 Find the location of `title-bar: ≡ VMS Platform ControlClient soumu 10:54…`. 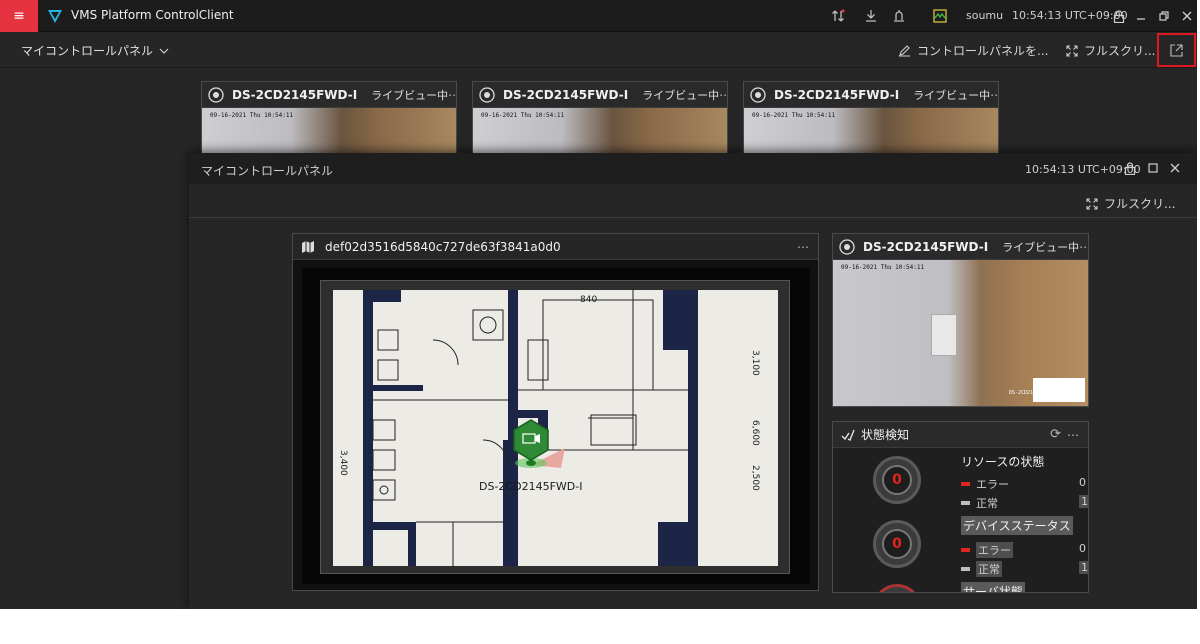

title-bar: ≡ VMS Platform ControlClient soumu 10:54… is located at coordinates (598, 16).